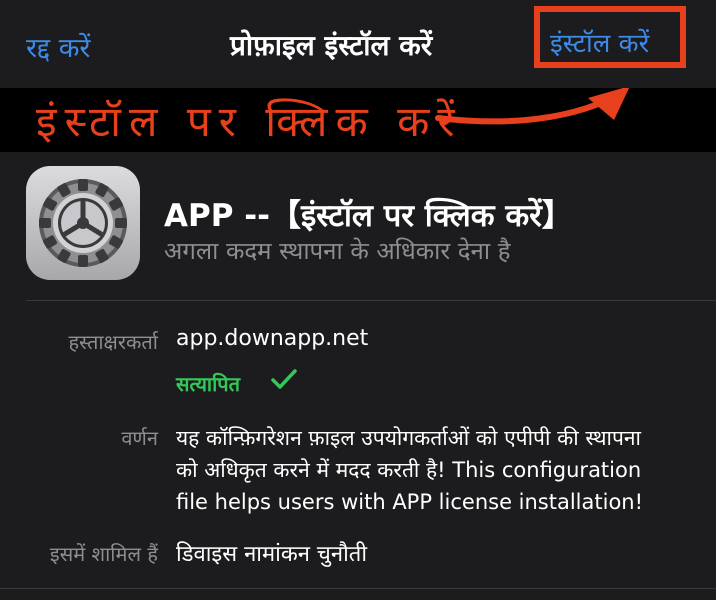  Describe the element at coordinates (358, 120) in the screenshot. I see `instruction-banner: इंस्टॉल पर क्लिक करें` at that location.